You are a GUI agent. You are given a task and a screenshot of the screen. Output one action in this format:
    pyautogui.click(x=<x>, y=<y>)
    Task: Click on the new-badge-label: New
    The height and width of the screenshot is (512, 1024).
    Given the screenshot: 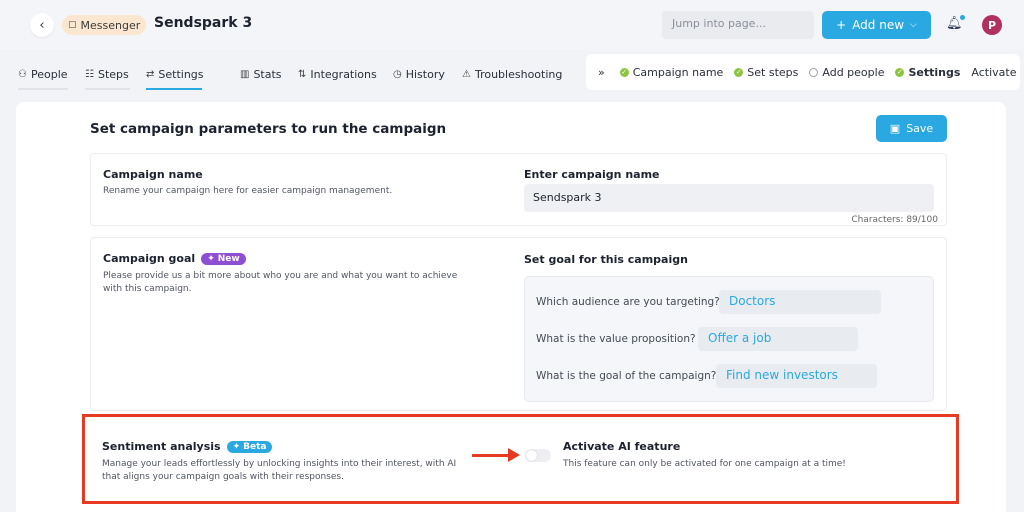 What is the action you would take?
    pyautogui.click(x=228, y=259)
    